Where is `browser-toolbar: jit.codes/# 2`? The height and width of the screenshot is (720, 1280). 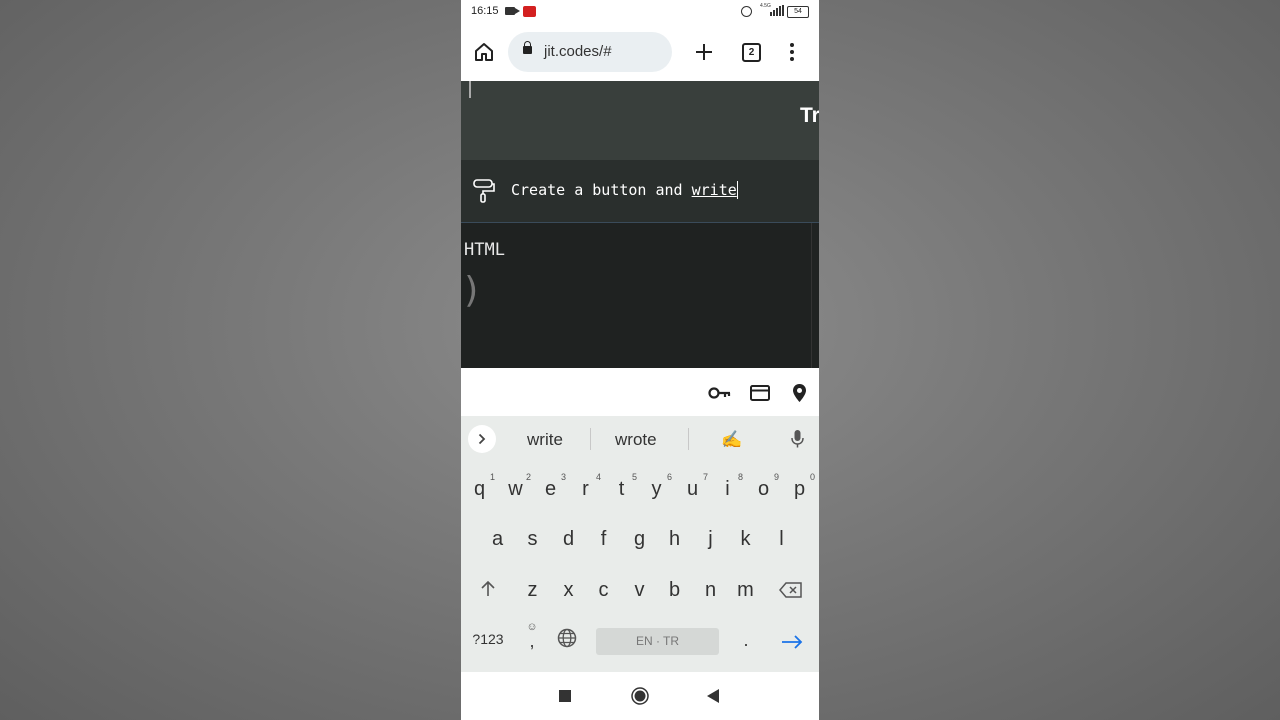 browser-toolbar: jit.codes/# 2 is located at coordinates (640, 52).